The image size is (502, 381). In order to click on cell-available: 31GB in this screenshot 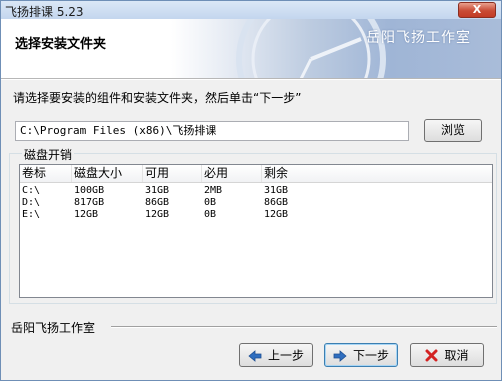, I will do `click(157, 190)`.